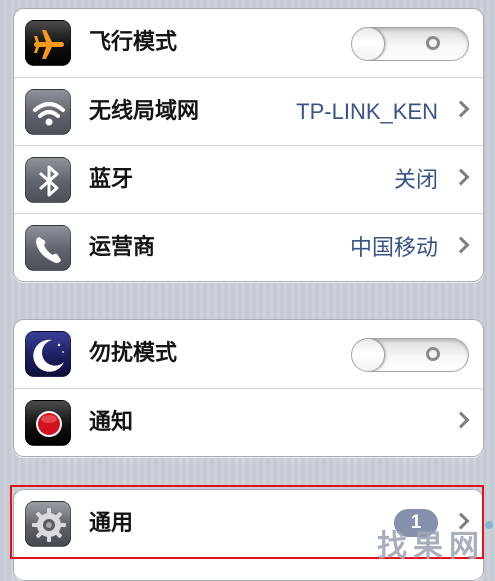 This screenshot has width=495, height=581. Describe the element at coordinates (410, 44) in the screenshot. I see `airplane-mode-toggle` at that location.